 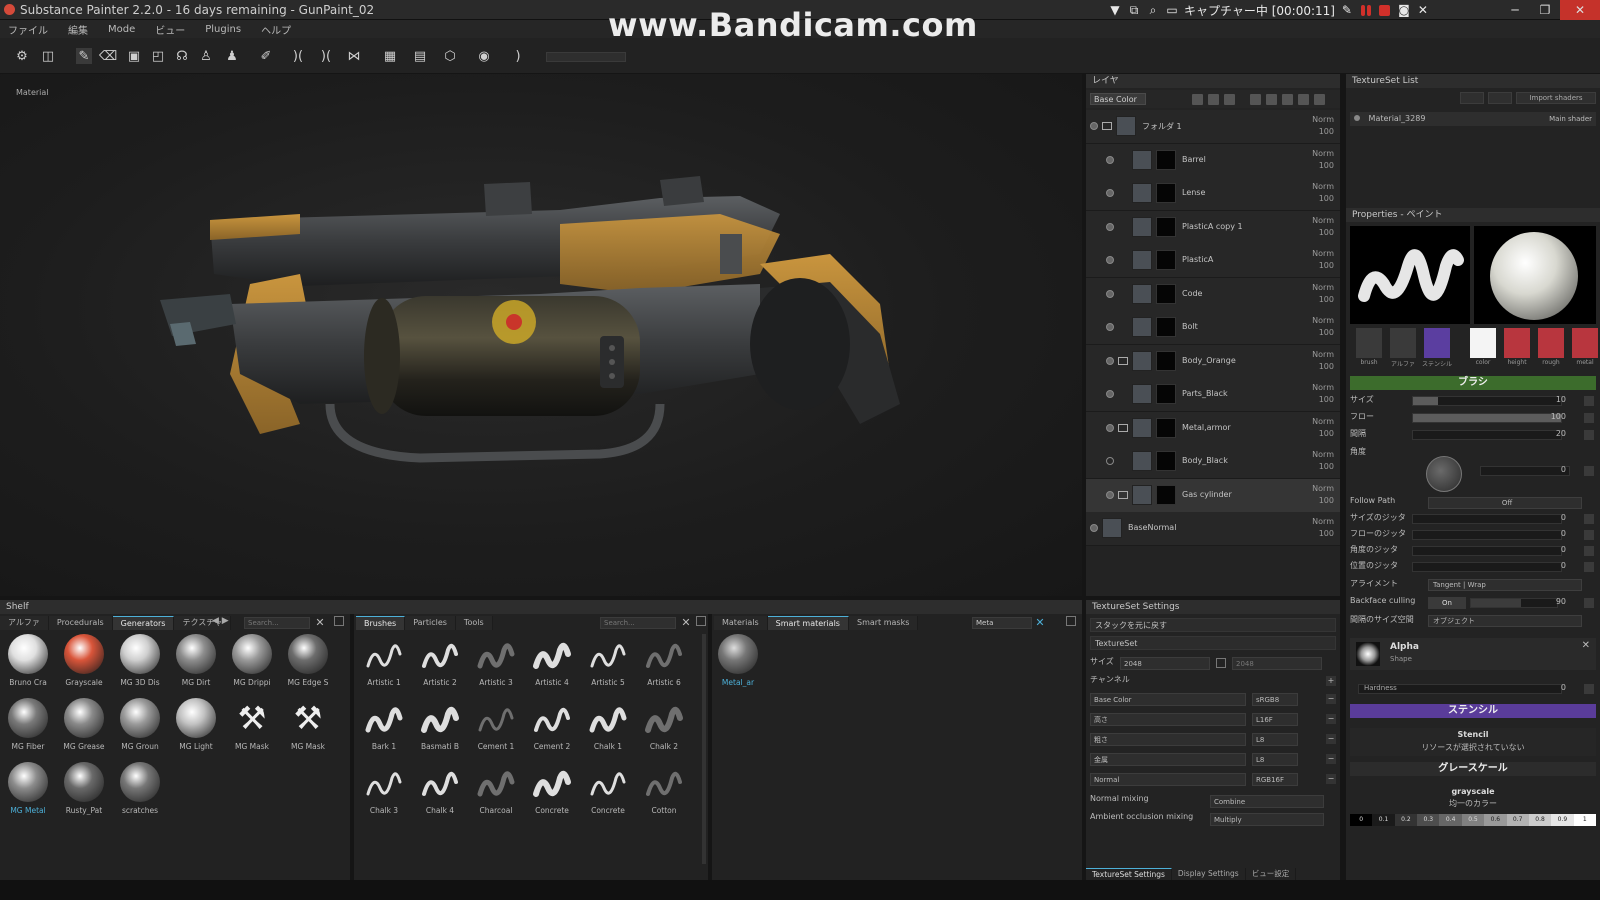 What do you see at coordinates (738, 665) in the screenshot?
I see `material-tile: Metal_ar` at bounding box center [738, 665].